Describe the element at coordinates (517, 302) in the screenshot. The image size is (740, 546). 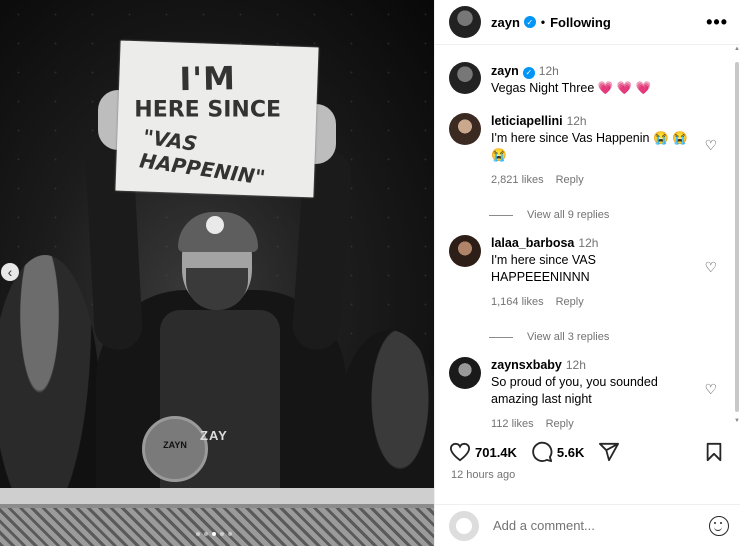
I see `comment-likes: 1,164 likes` at that location.